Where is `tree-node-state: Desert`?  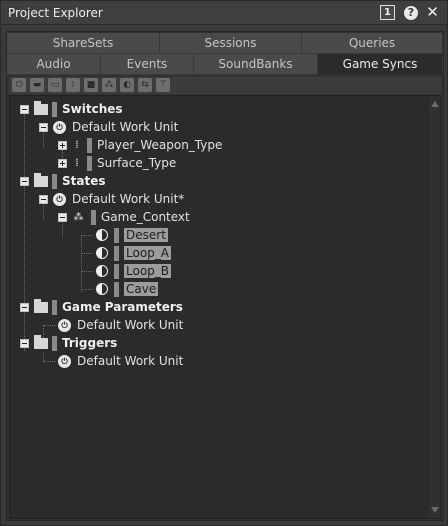 tree-node-state: Desert is located at coordinates (132, 235).